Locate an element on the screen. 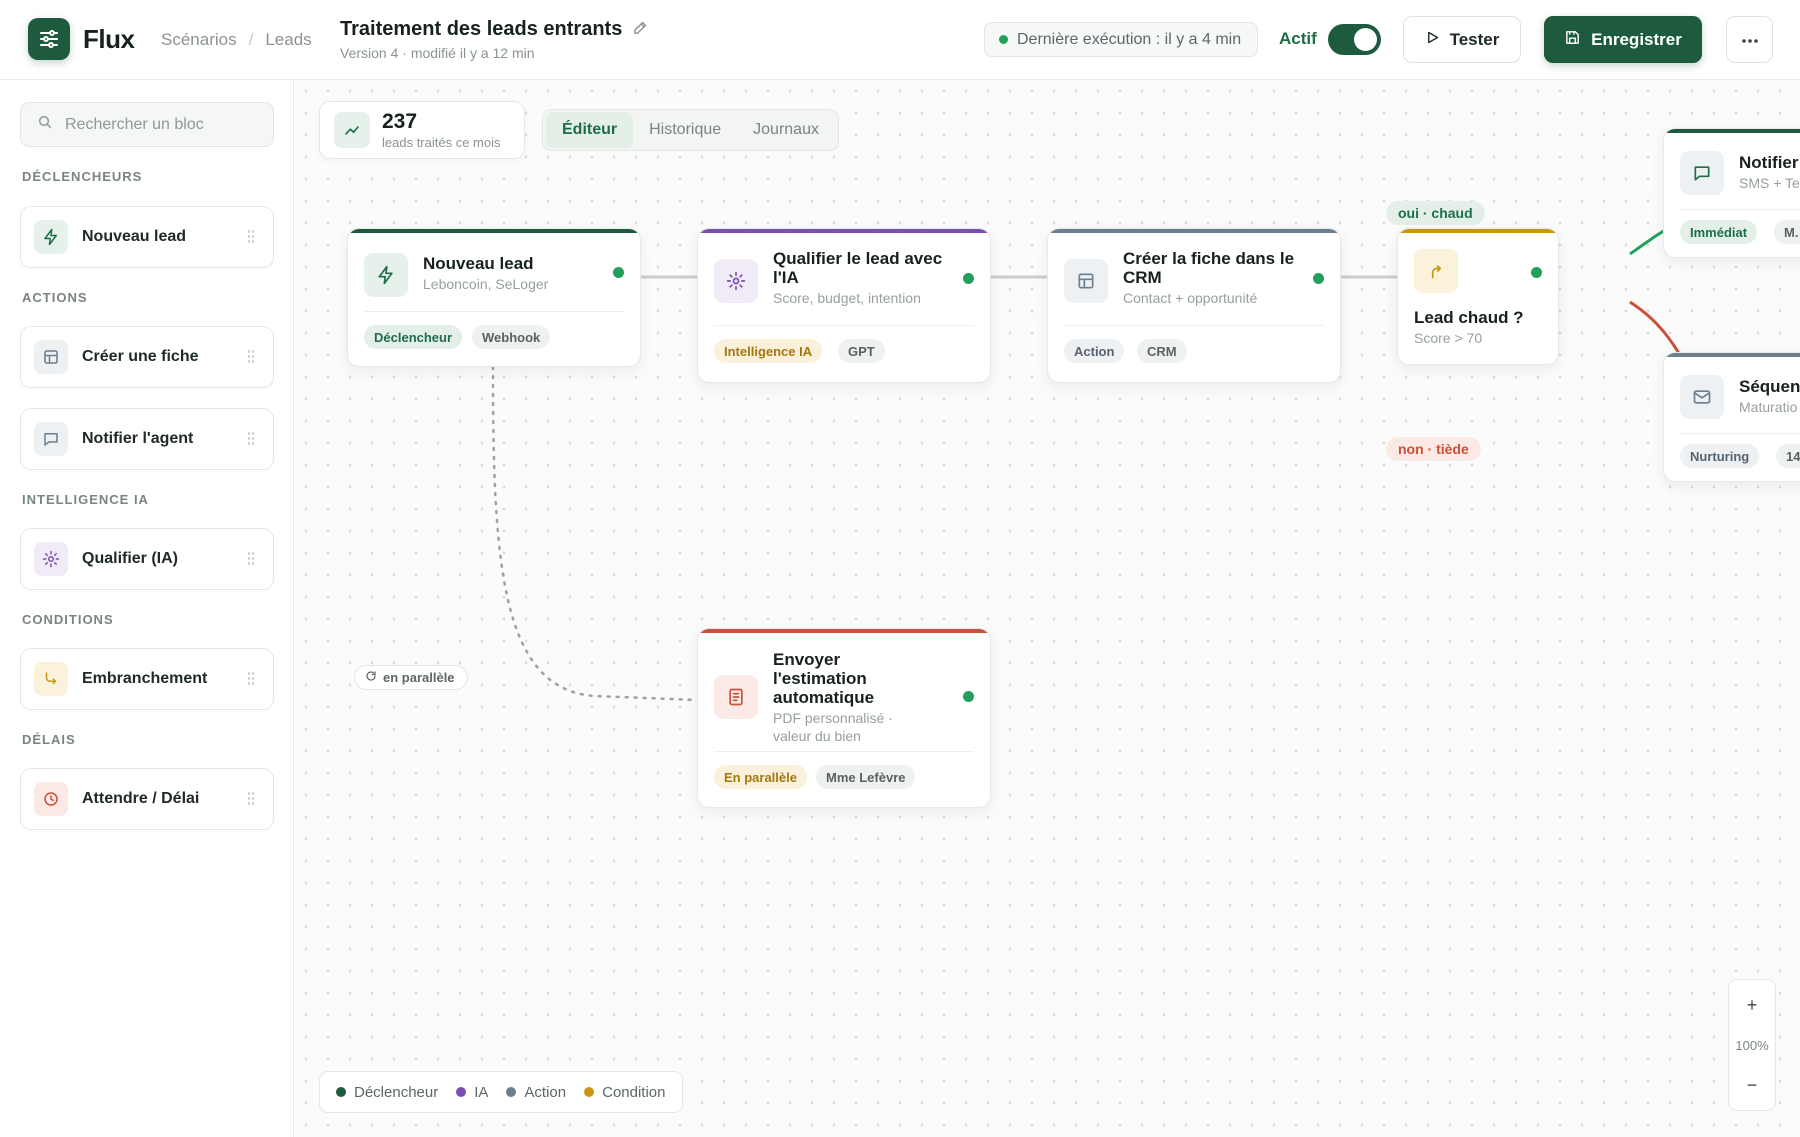 The width and height of the screenshot is (1800, 1137). view-tabs: Éditeur Historique Journaux is located at coordinates (690, 130).